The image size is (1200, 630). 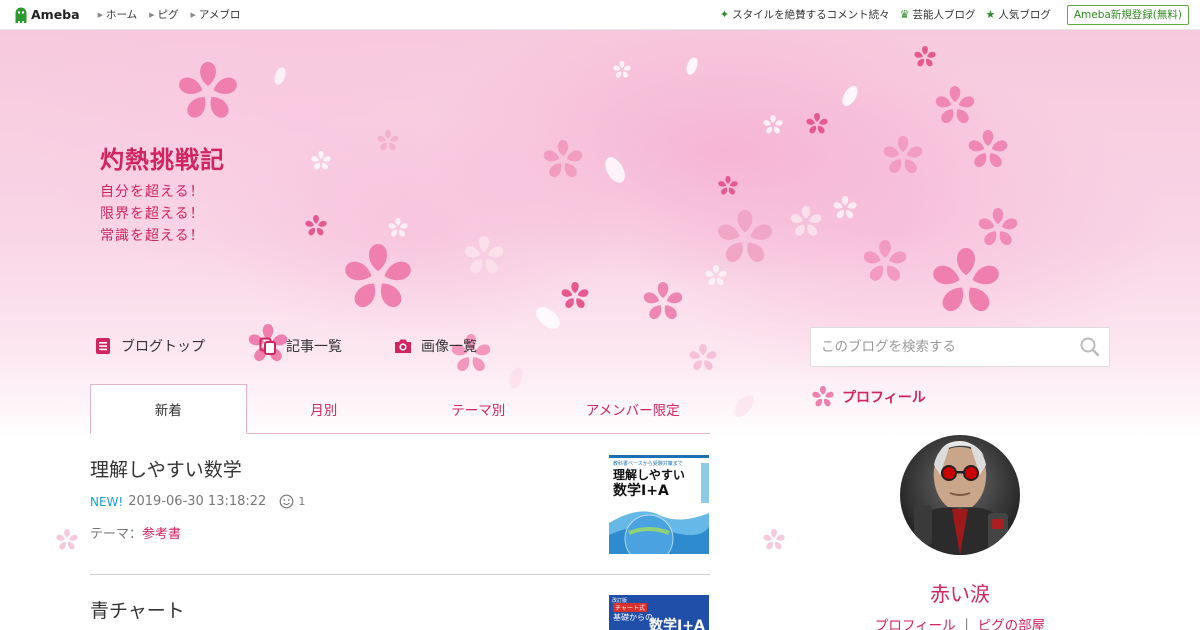 What do you see at coordinates (1012, 622) in the screenshot?
I see `pigg-room-link: ピグの部屋` at bounding box center [1012, 622].